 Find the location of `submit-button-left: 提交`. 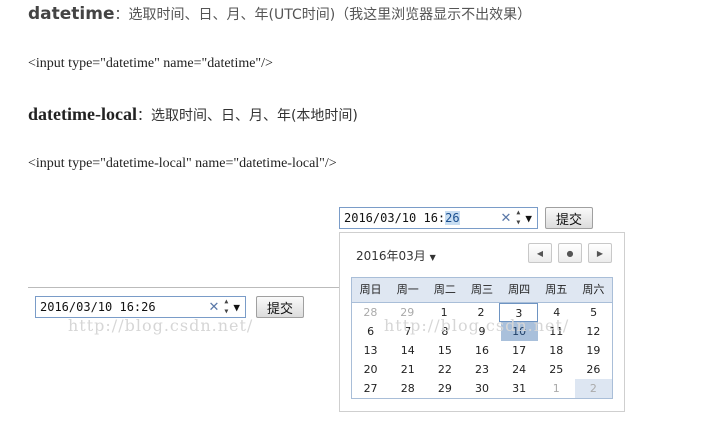

submit-button-left: 提交 is located at coordinates (280, 307).